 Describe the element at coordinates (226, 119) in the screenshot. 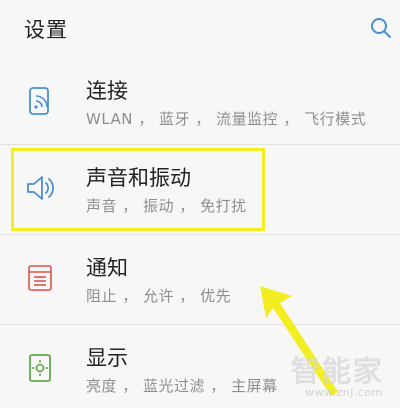

I see `item-subtitle: WLAN ， 蓝牙 ， 流量监控 ， 飞行模式` at that location.